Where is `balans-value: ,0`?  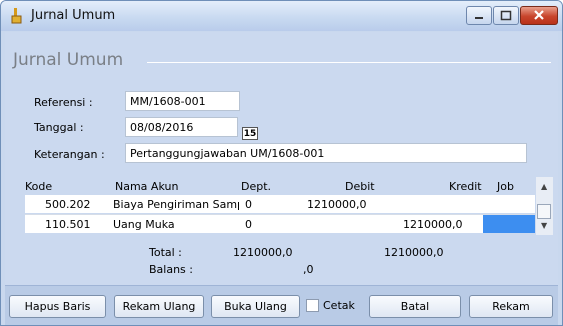
balans-value: ,0 is located at coordinates (308, 269).